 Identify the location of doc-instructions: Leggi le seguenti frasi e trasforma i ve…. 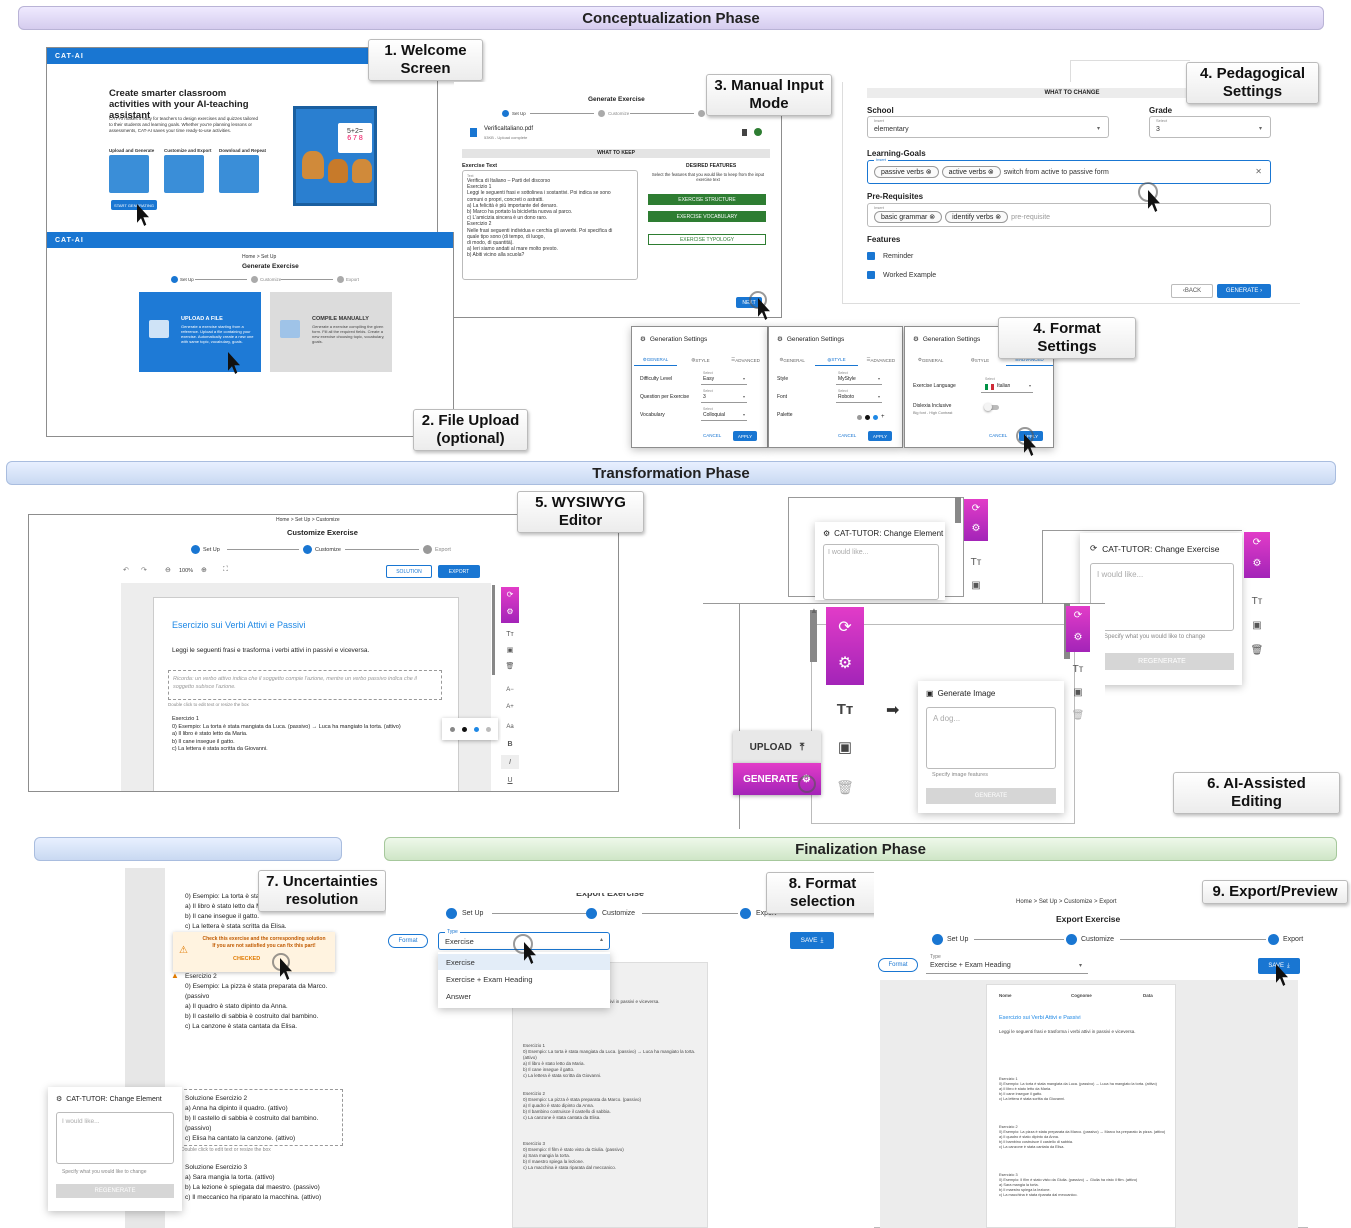
(270, 650).